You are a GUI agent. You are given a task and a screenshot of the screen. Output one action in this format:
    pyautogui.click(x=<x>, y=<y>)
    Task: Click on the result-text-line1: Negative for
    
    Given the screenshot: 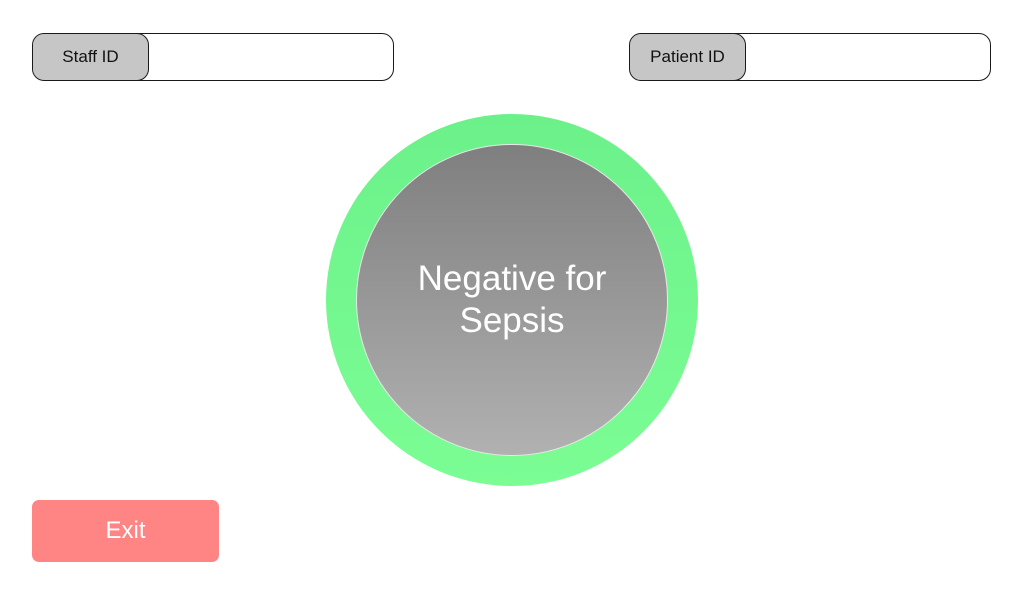 What is the action you would take?
    pyautogui.click(x=512, y=278)
    